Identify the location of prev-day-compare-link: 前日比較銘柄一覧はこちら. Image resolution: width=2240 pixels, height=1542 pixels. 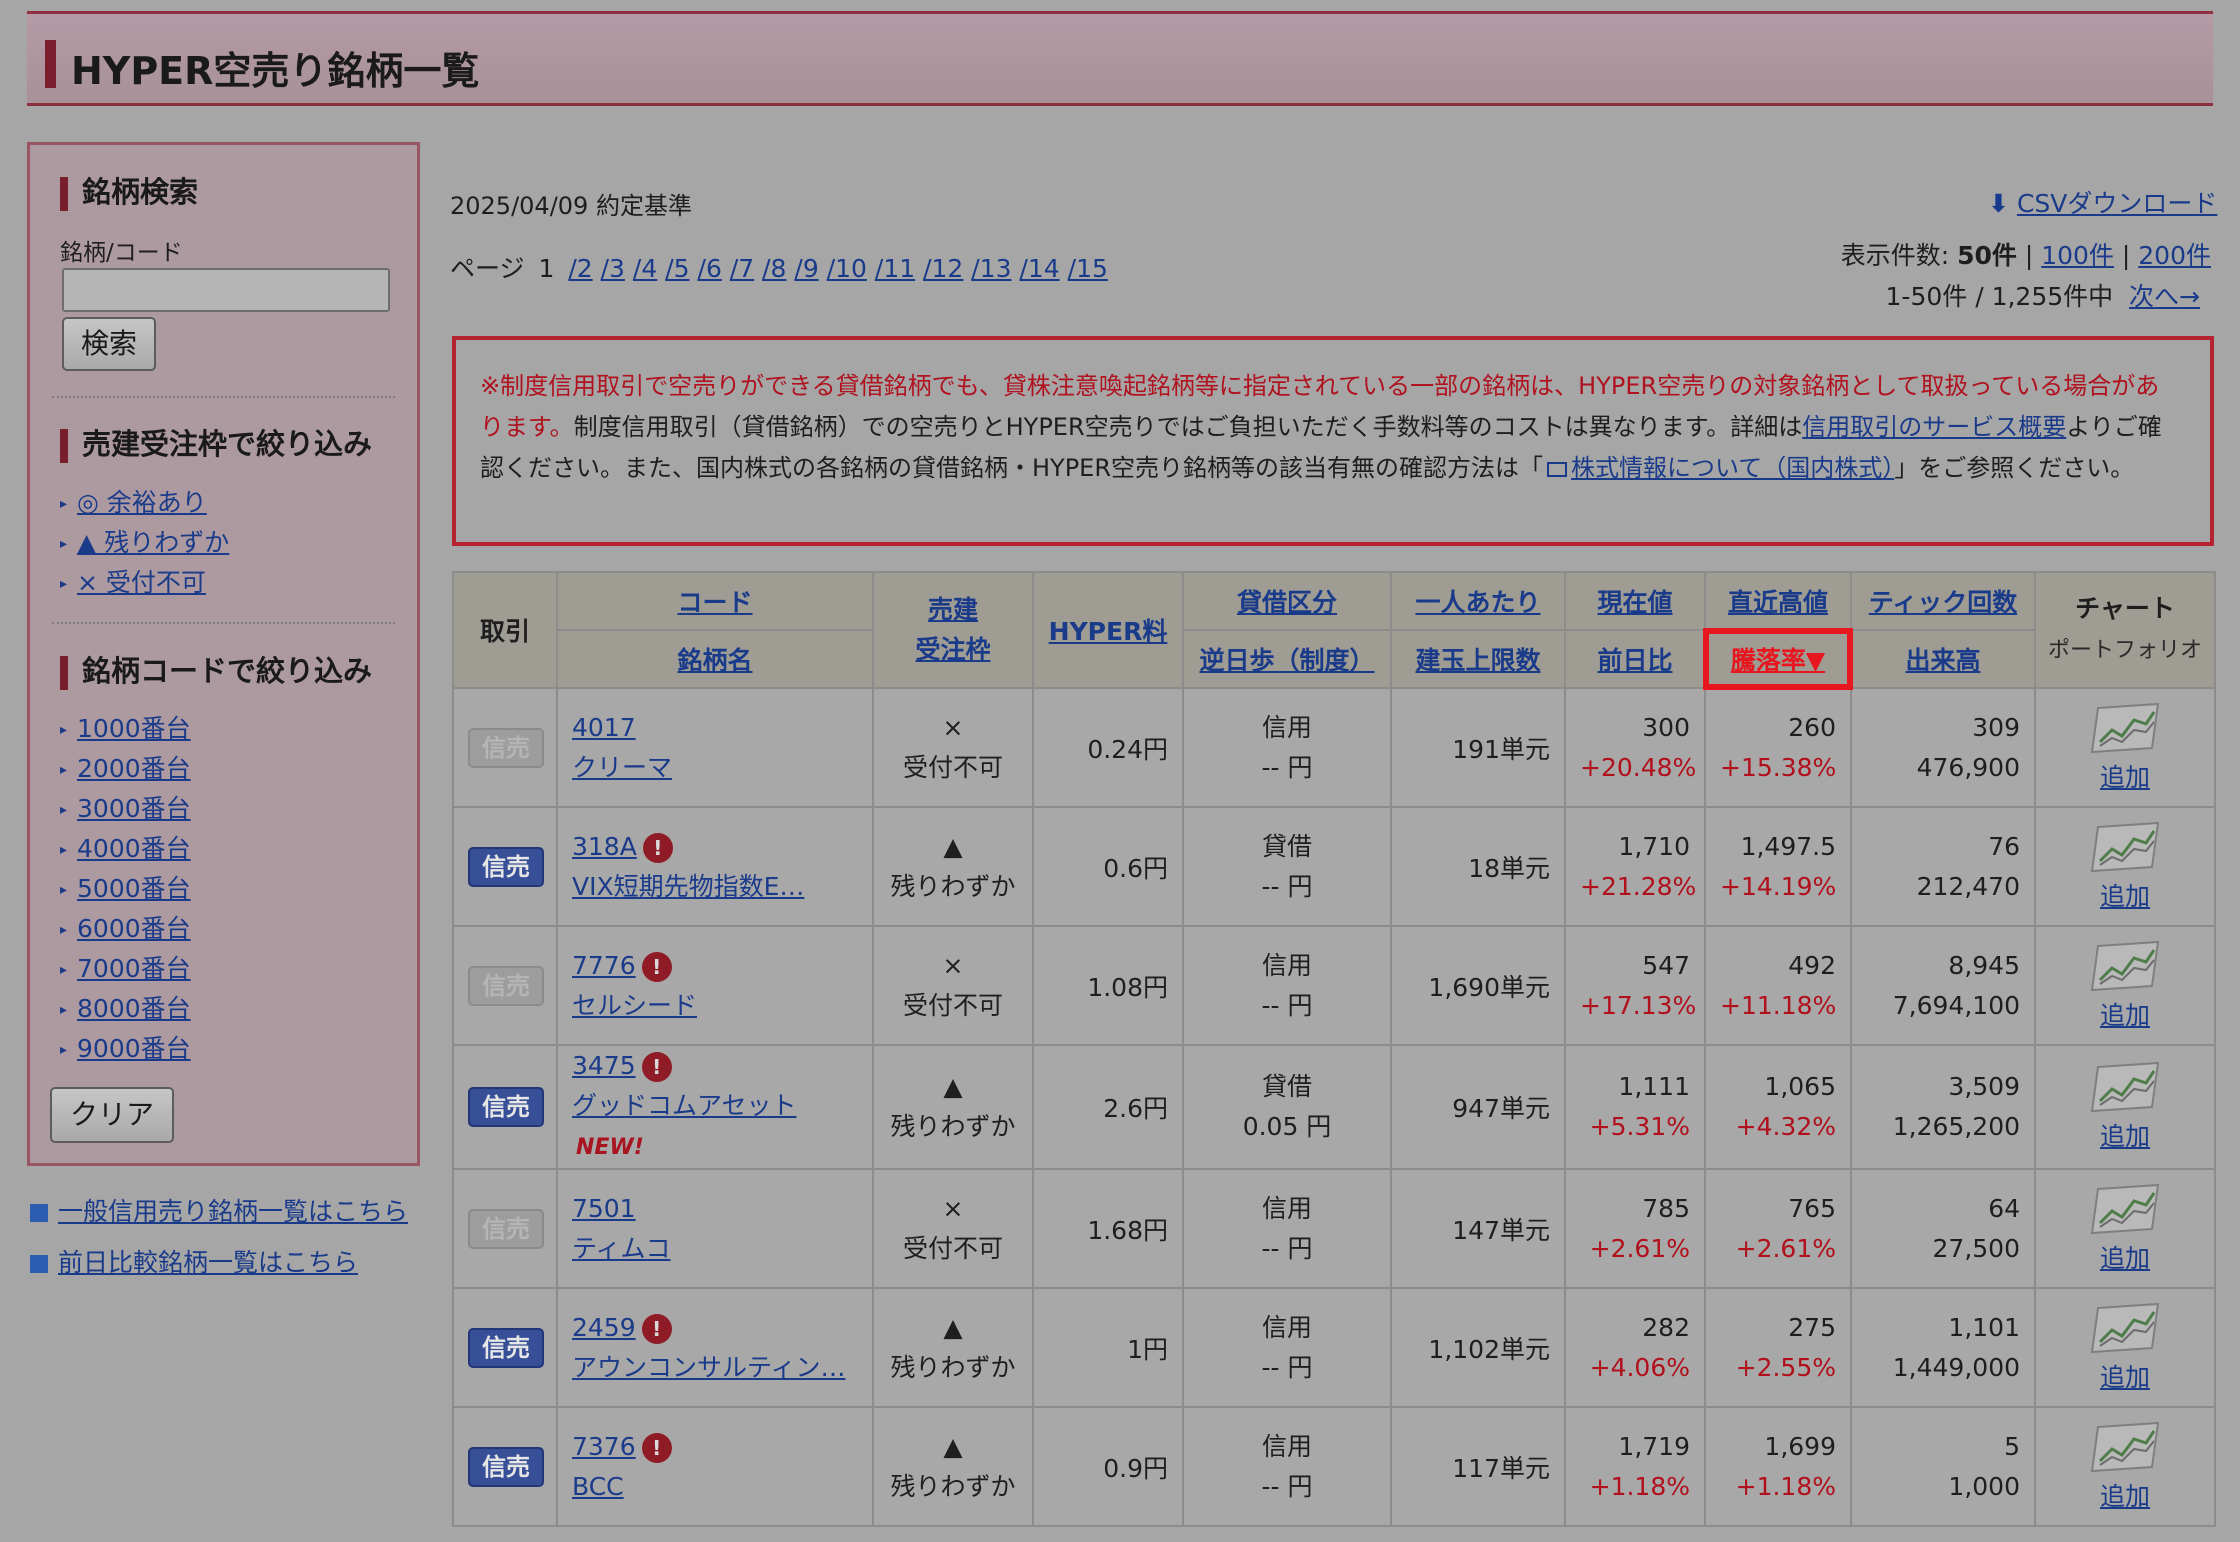
(194, 1261).